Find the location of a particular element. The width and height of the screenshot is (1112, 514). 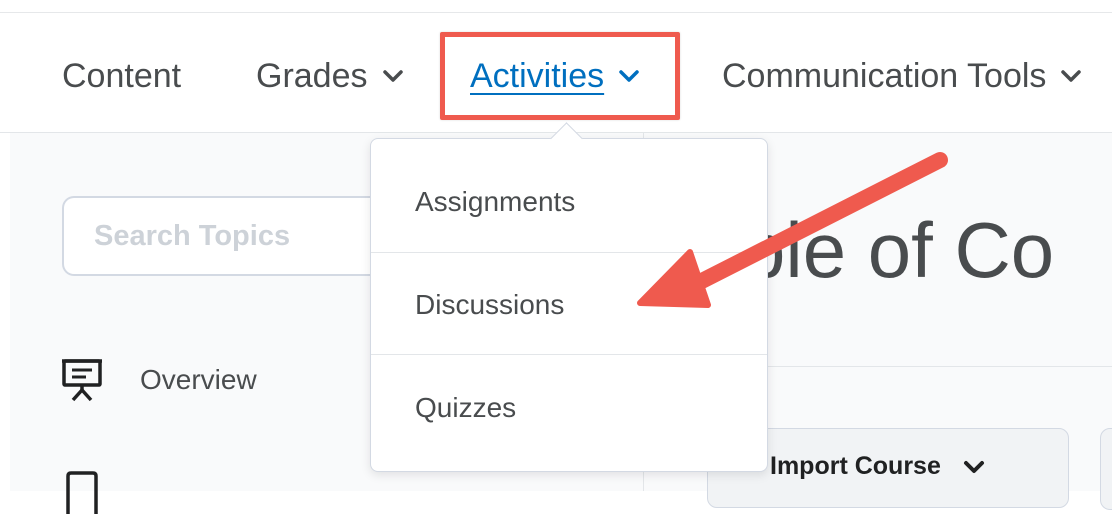

menu-item-assignments: Assignments is located at coordinates (569, 202).